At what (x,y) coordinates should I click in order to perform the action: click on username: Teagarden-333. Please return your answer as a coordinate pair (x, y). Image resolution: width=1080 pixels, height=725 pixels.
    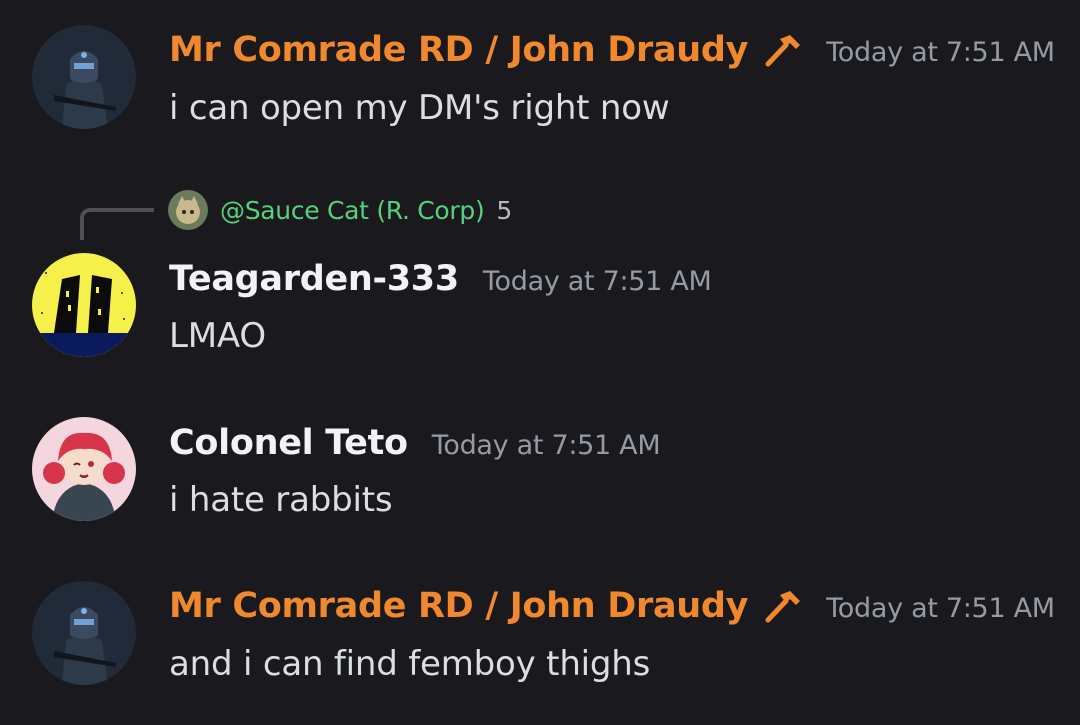
    Looking at the image, I should click on (314, 279).